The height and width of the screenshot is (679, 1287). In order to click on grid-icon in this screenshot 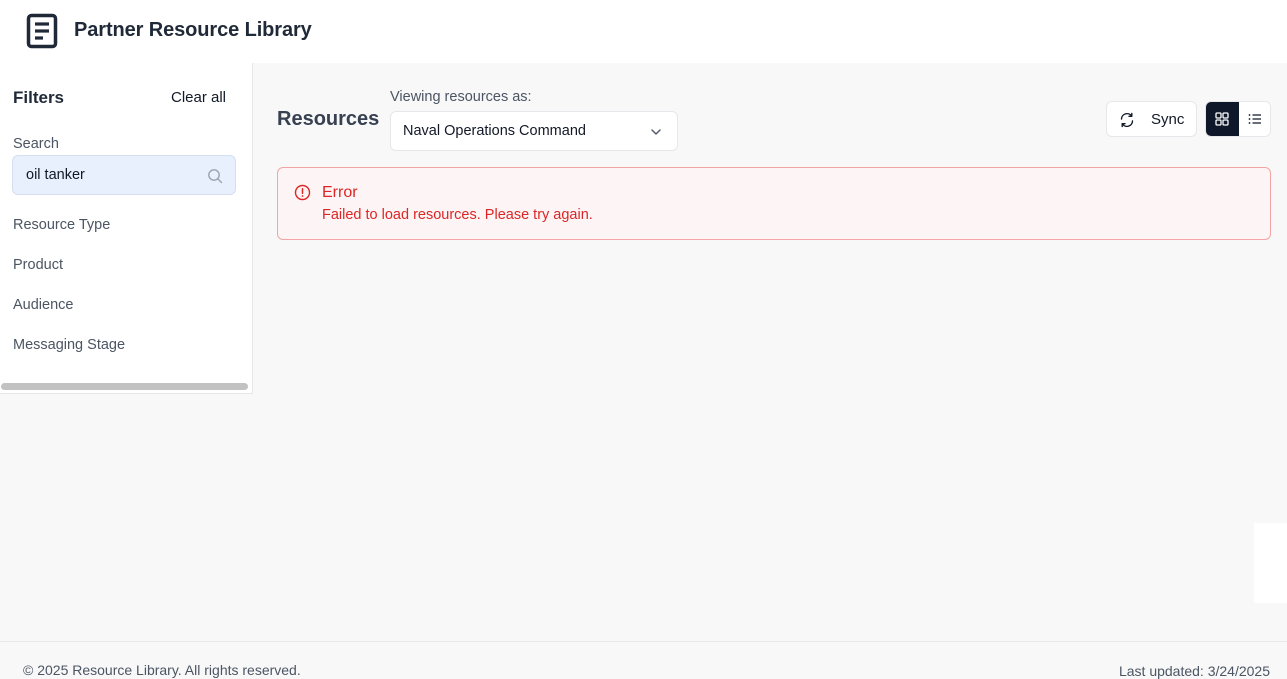, I will do `click(1222, 119)`.